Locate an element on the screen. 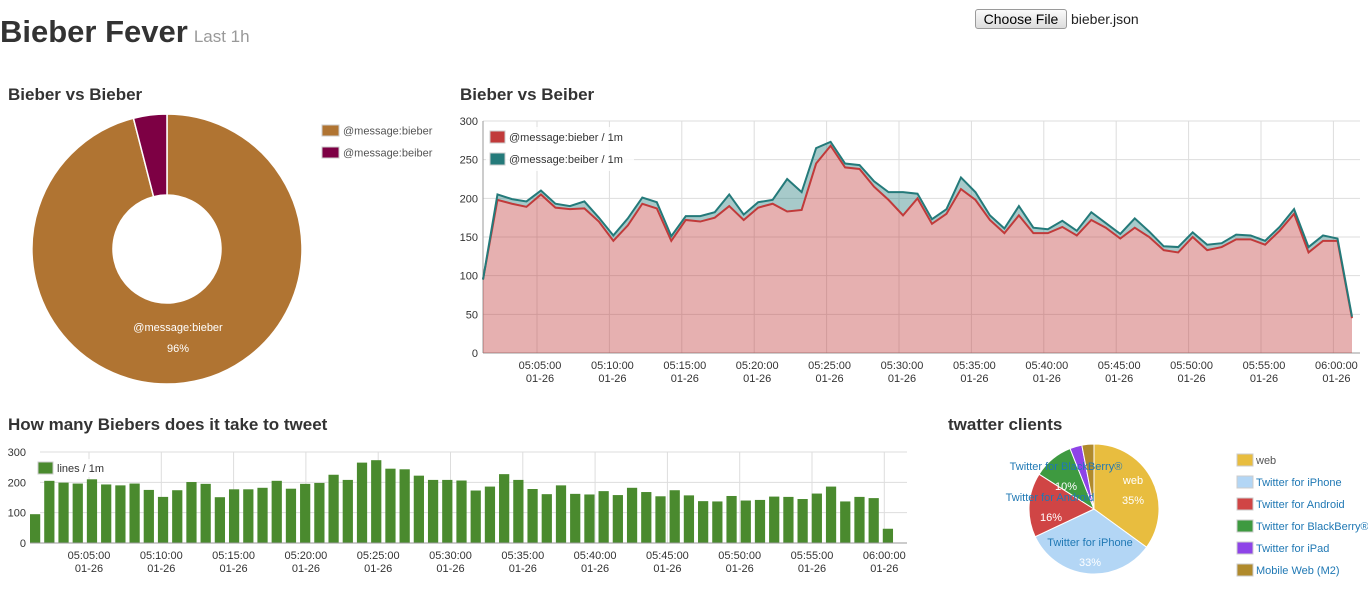 This screenshot has height=598, width=1368. area-x-tick-time: 05:40:00 is located at coordinates (1046, 366).